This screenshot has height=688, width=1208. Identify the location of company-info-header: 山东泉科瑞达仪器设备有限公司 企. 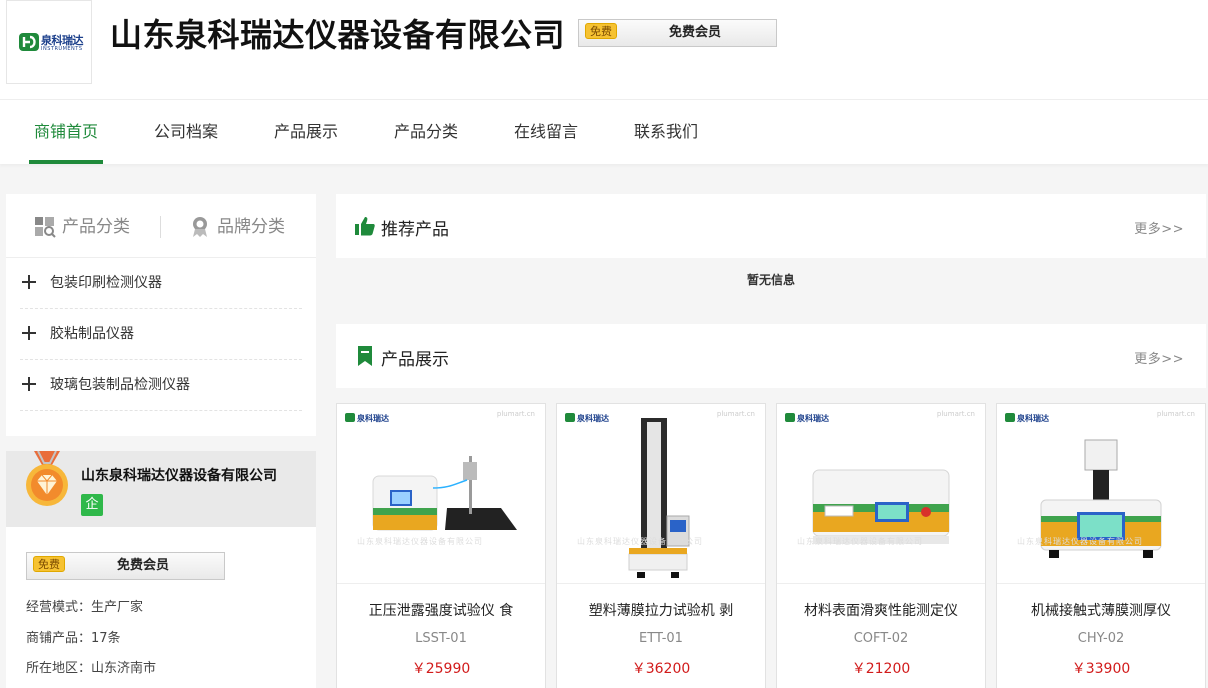
(161, 489).